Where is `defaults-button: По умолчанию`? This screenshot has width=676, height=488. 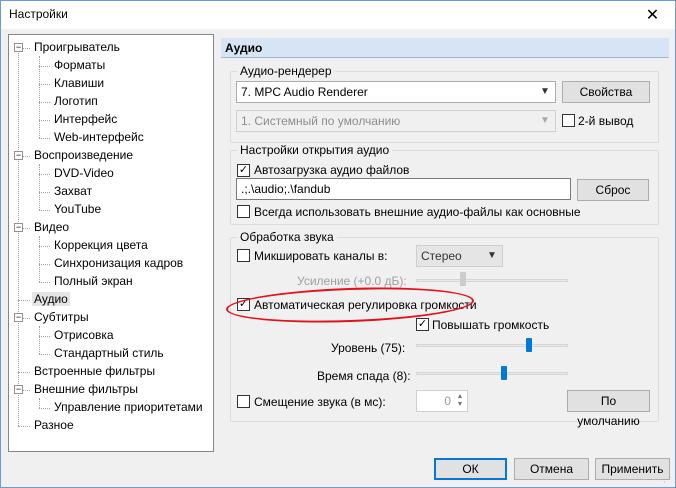 defaults-button: По умолчанию is located at coordinates (608, 409).